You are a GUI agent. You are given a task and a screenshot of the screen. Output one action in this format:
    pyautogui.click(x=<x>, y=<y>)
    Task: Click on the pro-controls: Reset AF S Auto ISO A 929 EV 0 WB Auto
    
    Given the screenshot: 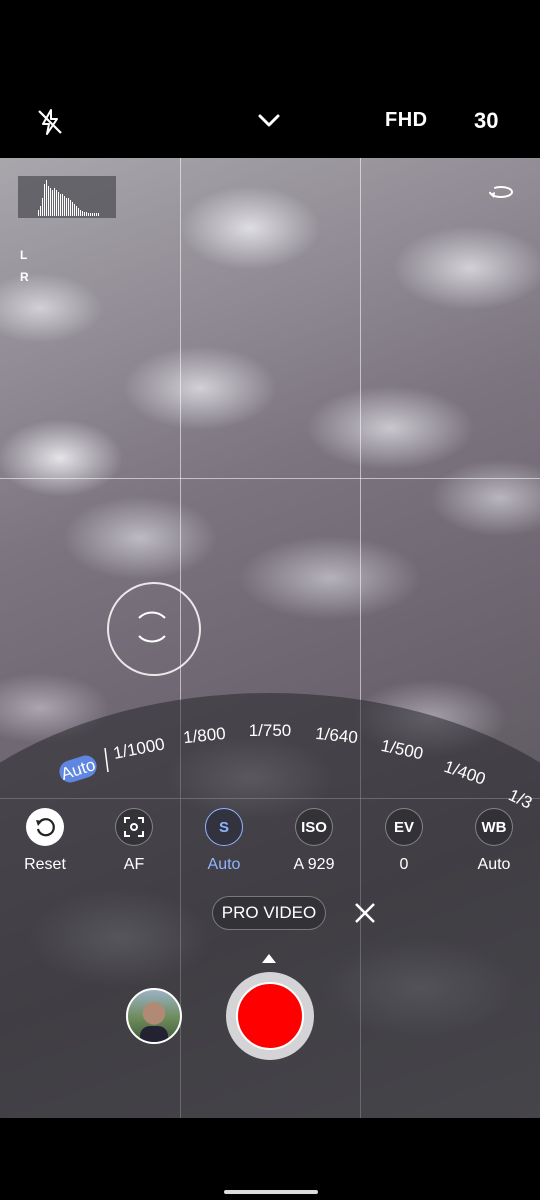 What is the action you would take?
    pyautogui.click(x=270, y=841)
    